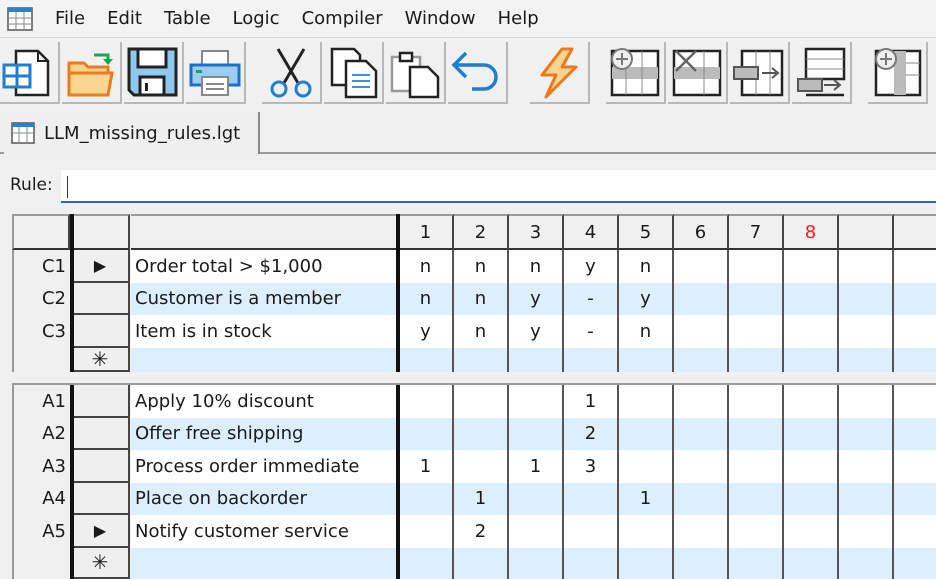 The height and width of the screenshot is (579, 936). What do you see at coordinates (70, 18) in the screenshot?
I see `menu-file: File` at bounding box center [70, 18].